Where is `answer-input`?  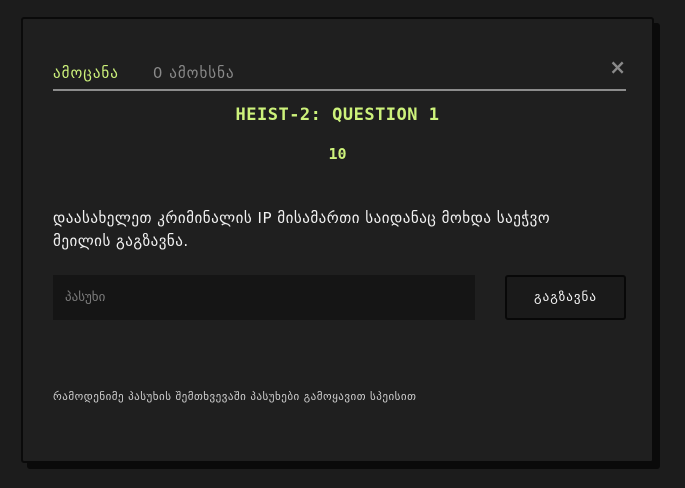
answer-input is located at coordinates (264, 297).